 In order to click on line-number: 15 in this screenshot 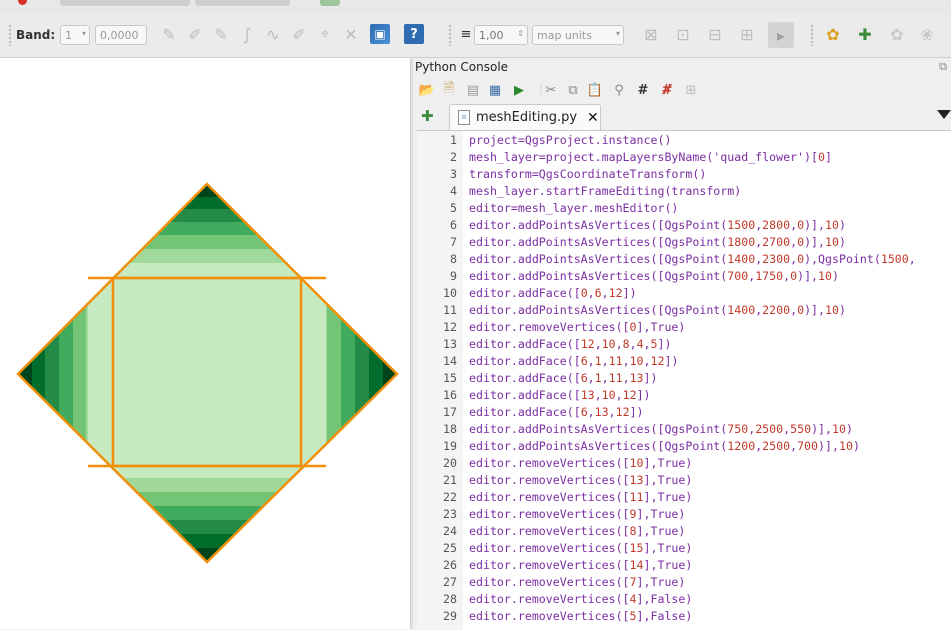, I will do `click(450, 378)`.